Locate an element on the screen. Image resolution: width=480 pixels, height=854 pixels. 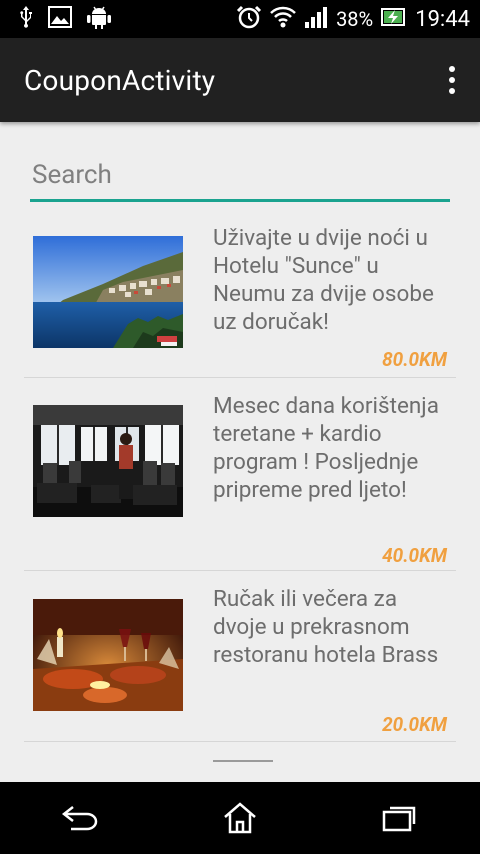
image-icon is located at coordinates (60, 19).